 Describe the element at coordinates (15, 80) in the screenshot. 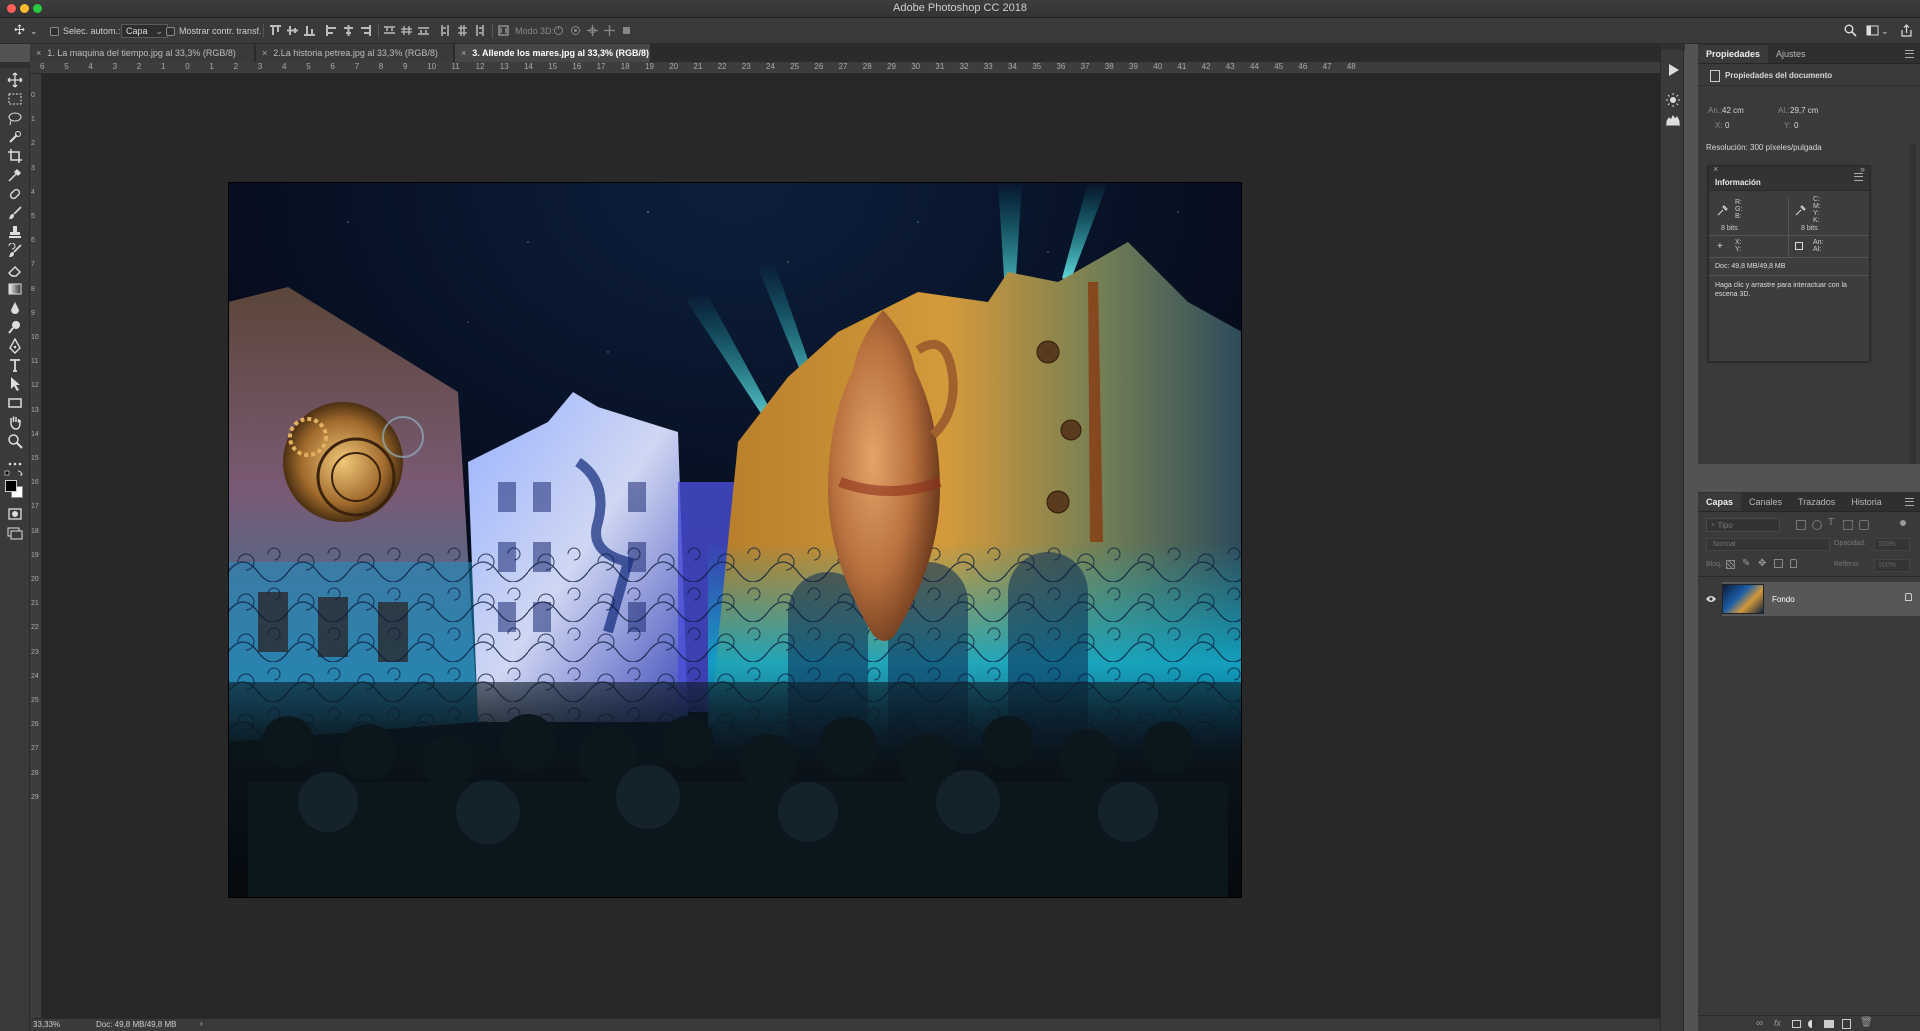

I see `move-tool-icon` at that location.